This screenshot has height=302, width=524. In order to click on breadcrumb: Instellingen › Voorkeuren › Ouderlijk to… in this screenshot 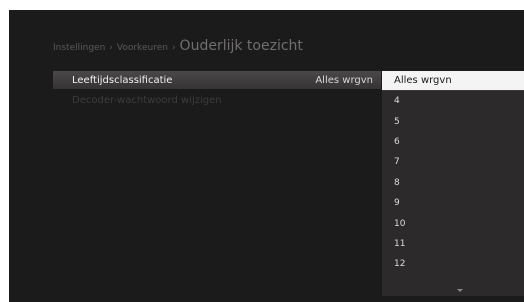, I will do `click(178, 48)`.